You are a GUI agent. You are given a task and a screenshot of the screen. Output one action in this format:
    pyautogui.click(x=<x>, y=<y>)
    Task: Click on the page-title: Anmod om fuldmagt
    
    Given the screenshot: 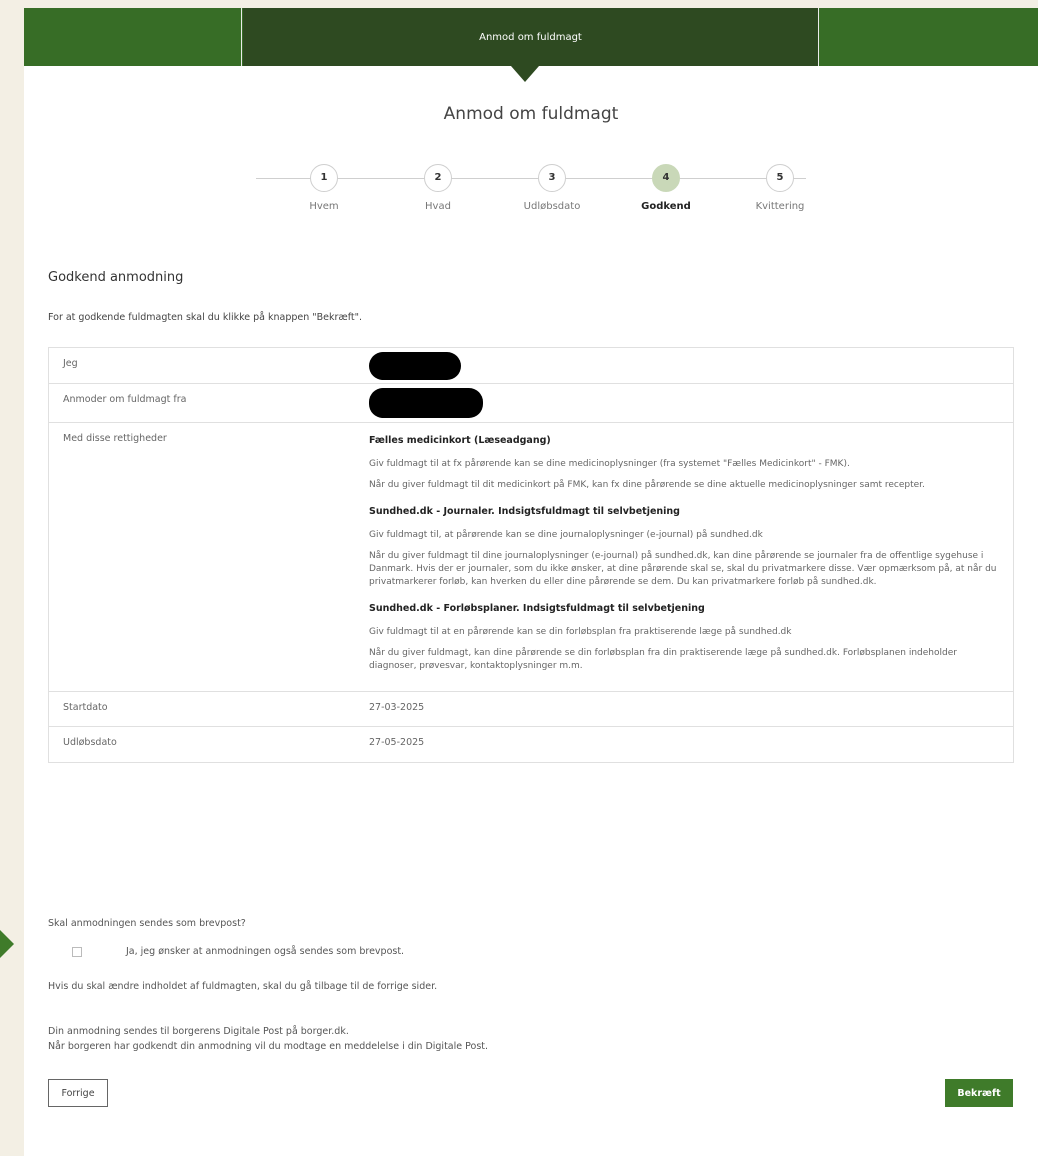 What is the action you would take?
    pyautogui.click(x=531, y=114)
    